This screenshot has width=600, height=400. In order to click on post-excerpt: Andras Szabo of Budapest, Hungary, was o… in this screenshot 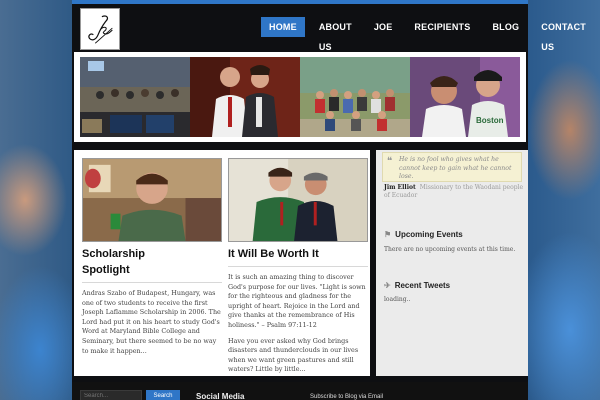, I will do `click(151, 322)`.